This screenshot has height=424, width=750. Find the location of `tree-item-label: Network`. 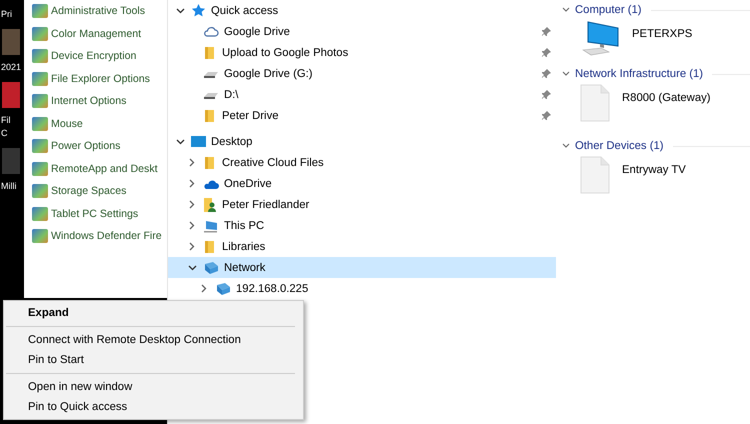

tree-item-label: Network is located at coordinates (245, 268).